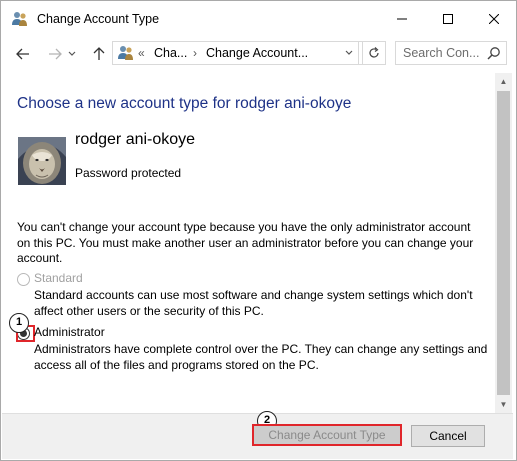 The width and height of the screenshot is (517, 461). I want to click on window-title: Change Account Type, so click(98, 19).